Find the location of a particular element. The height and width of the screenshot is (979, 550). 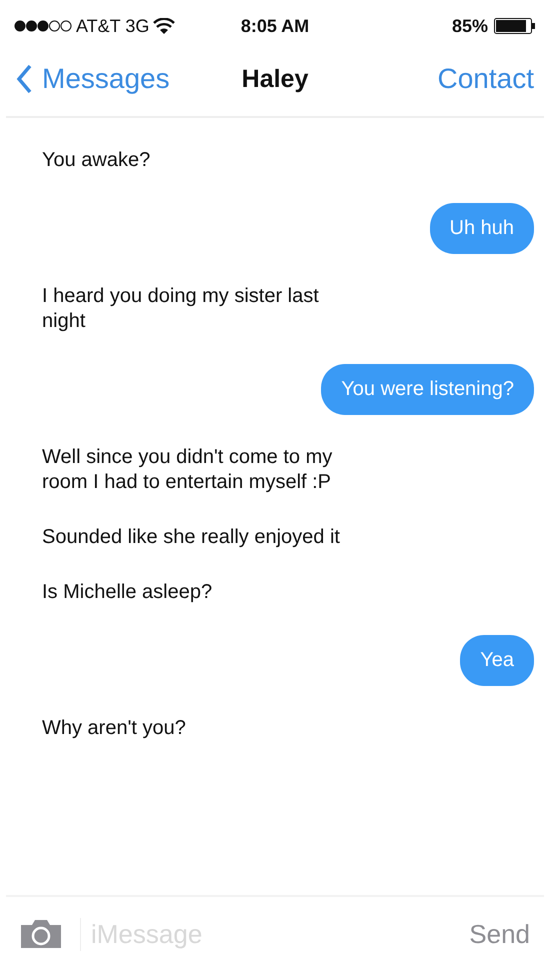

incoming-message: Well since you didn't come to my room I had to entertain myself :P is located at coordinates (187, 470).